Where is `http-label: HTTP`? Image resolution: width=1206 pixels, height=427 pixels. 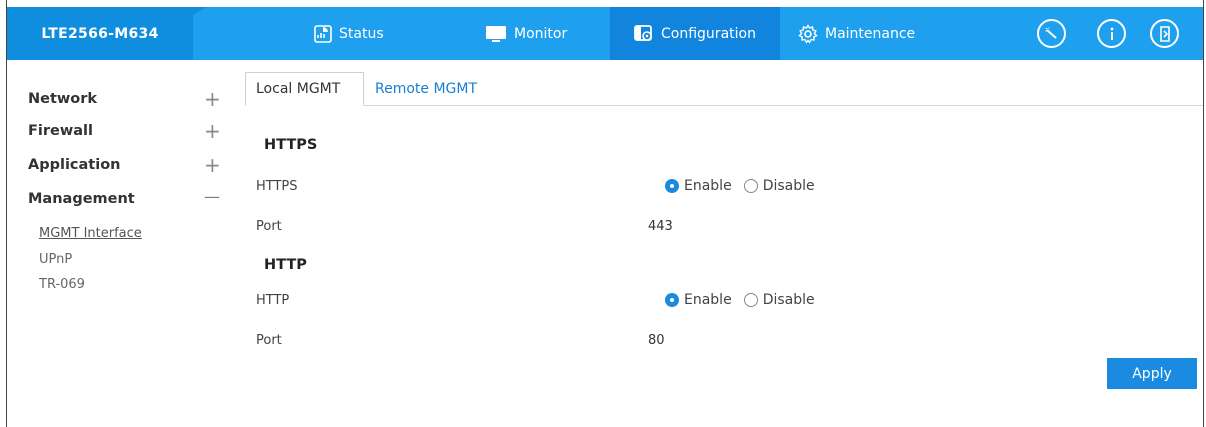 http-label: HTTP is located at coordinates (273, 300).